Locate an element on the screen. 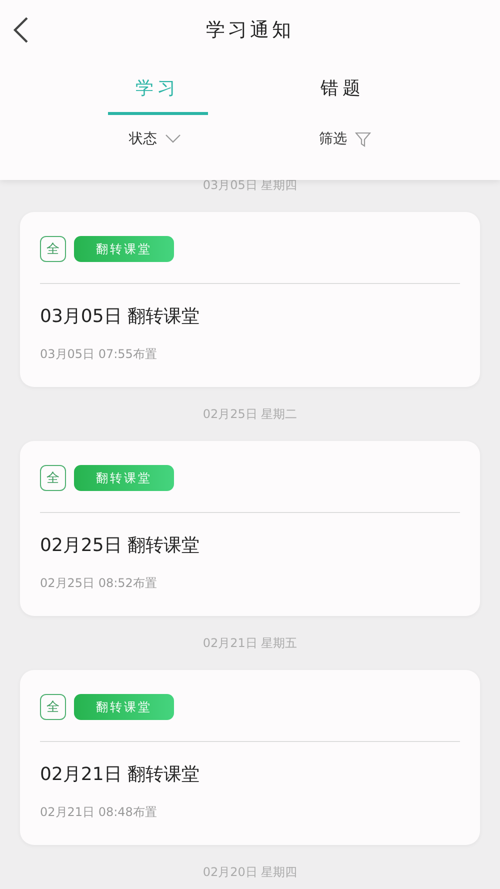 The width and height of the screenshot is (500, 889). date-label: 02月25日 星期二 is located at coordinates (250, 414).